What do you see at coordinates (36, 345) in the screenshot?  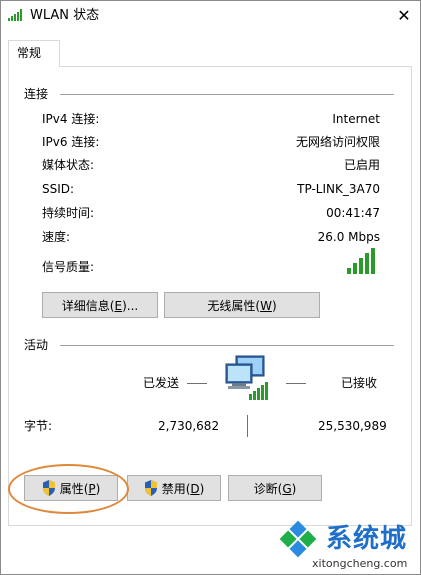 I see `activity-heading: 活动` at bounding box center [36, 345].